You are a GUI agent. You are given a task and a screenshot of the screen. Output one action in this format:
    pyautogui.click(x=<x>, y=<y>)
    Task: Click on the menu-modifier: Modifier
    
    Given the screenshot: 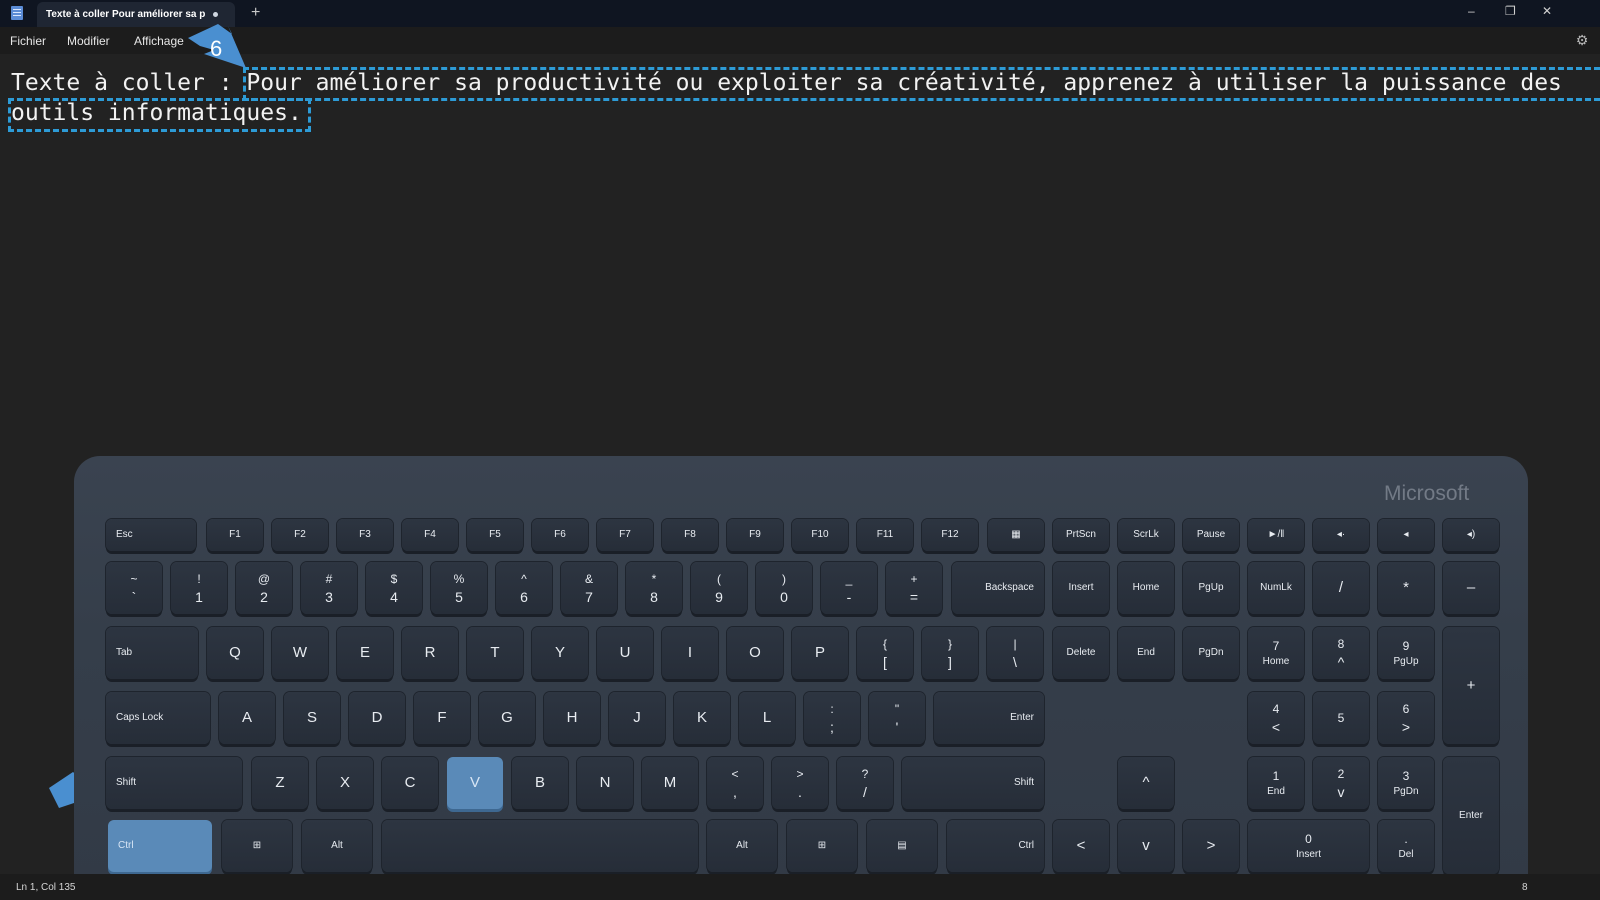 What is the action you would take?
    pyautogui.click(x=88, y=41)
    